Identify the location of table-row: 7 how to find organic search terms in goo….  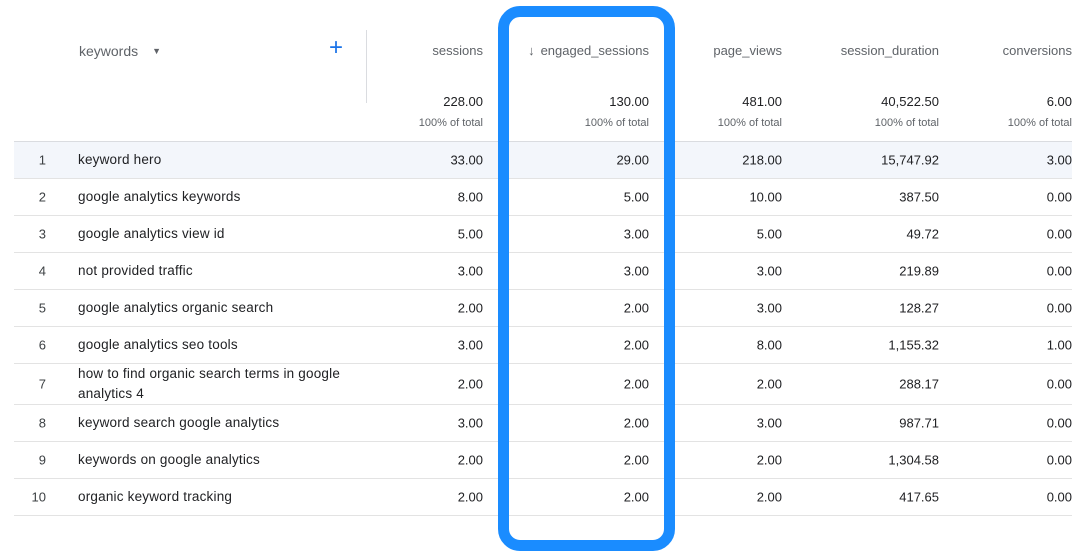
(543, 384).